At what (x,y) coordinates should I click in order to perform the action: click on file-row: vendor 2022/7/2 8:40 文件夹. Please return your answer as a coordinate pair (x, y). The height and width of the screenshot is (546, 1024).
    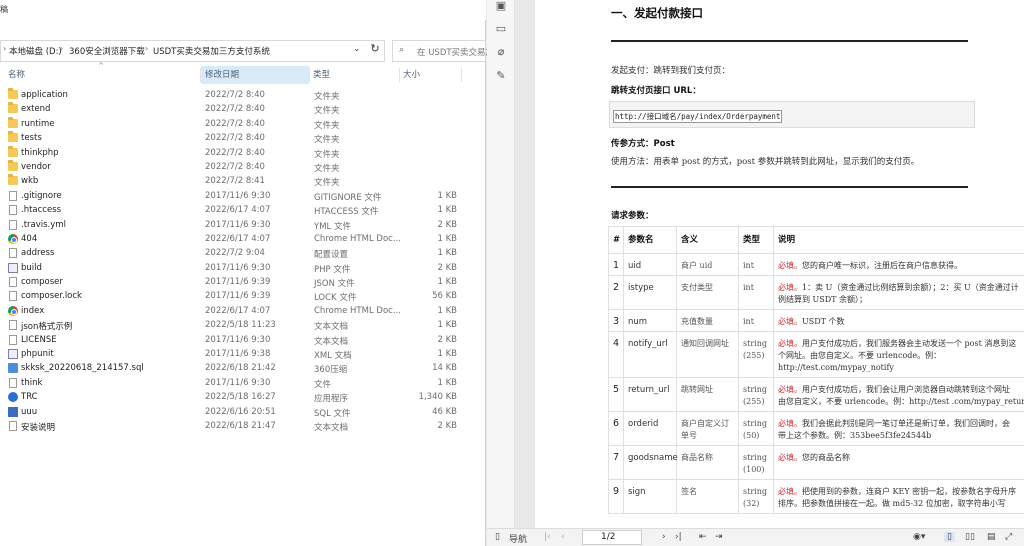
    Looking at the image, I should click on (243, 166).